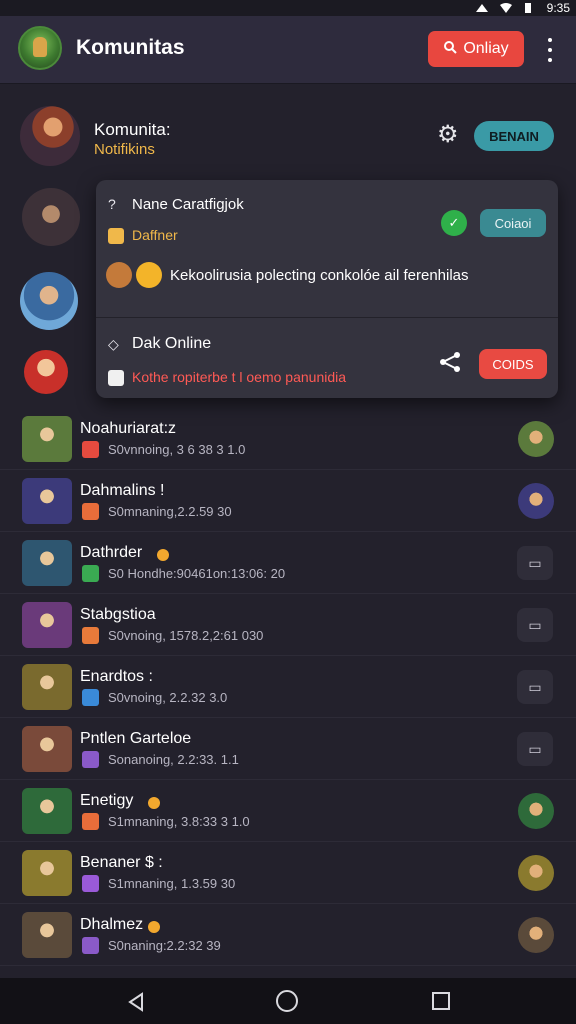  What do you see at coordinates (155, 235) in the screenshot?
I see `popup-subtitle: Daffner` at bounding box center [155, 235].